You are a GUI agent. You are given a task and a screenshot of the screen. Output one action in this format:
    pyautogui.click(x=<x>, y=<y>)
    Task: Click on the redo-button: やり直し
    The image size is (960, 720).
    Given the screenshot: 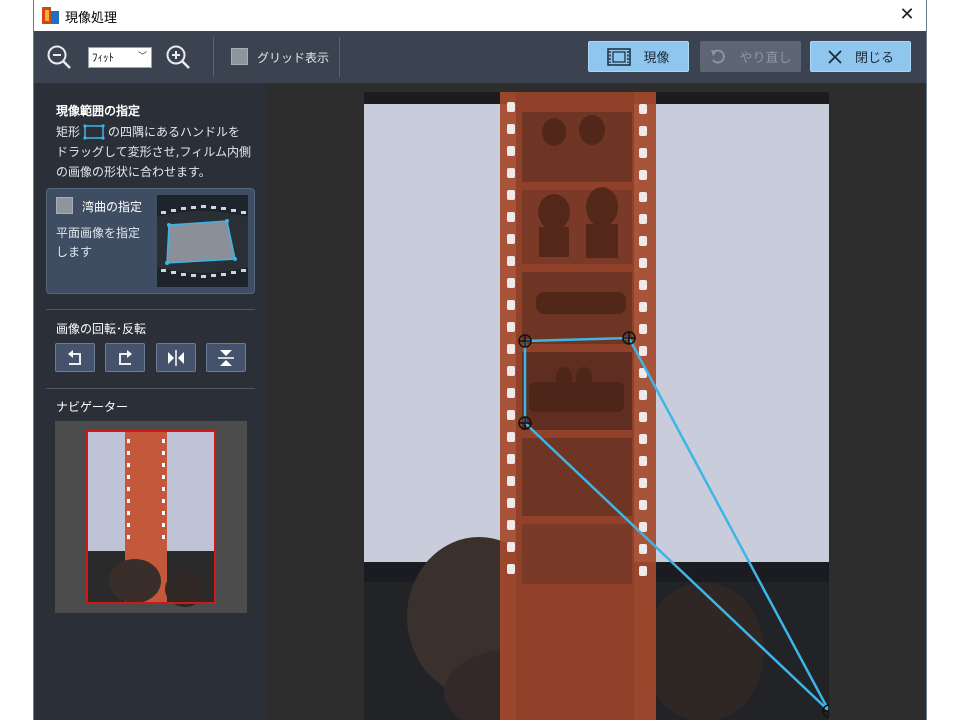 What is the action you would take?
    pyautogui.click(x=750, y=56)
    